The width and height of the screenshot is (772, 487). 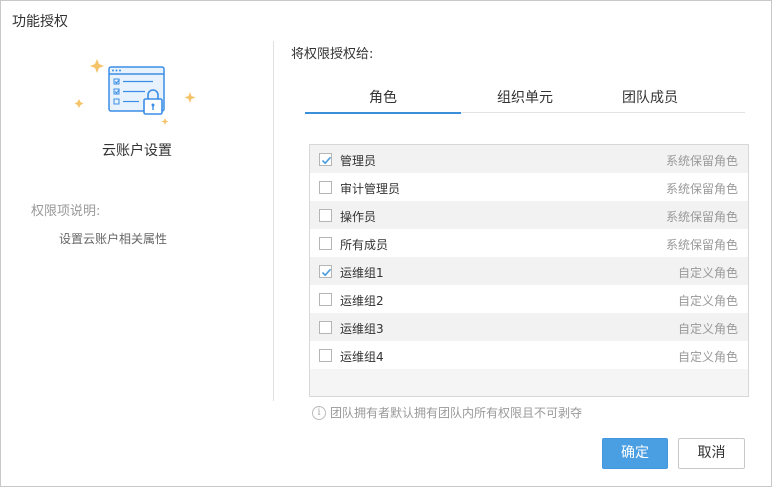 What do you see at coordinates (362, 273) in the screenshot?
I see `role-name: 运维组1` at bounding box center [362, 273].